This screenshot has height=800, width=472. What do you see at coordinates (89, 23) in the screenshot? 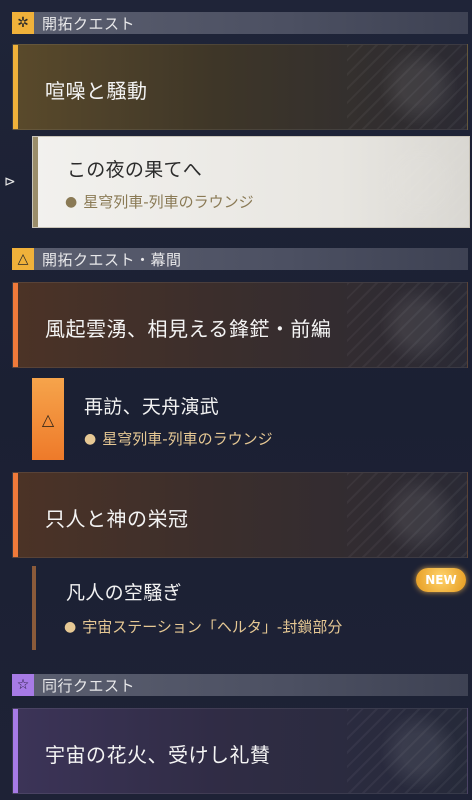
I see `section-title: 開拓クエスト` at bounding box center [89, 23].